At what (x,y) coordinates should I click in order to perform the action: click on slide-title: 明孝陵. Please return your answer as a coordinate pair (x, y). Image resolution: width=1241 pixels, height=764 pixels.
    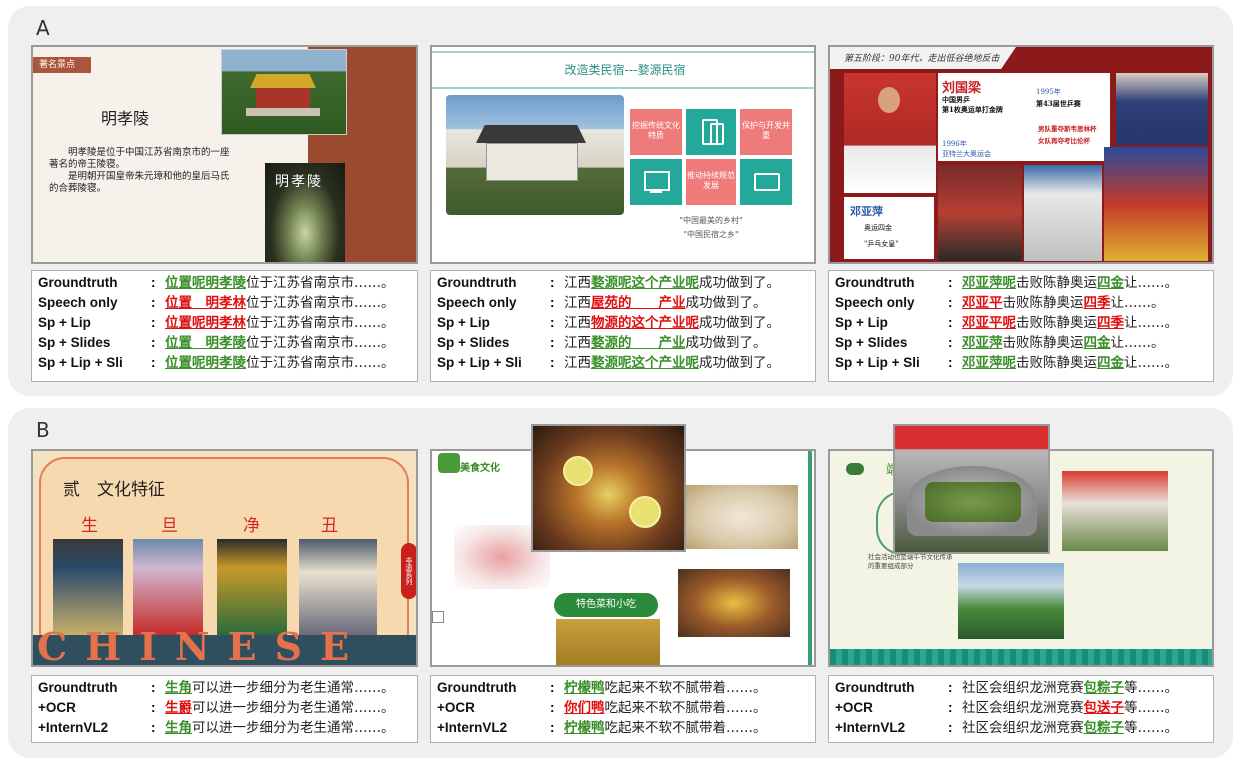
    Looking at the image, I should click on (125, 118).